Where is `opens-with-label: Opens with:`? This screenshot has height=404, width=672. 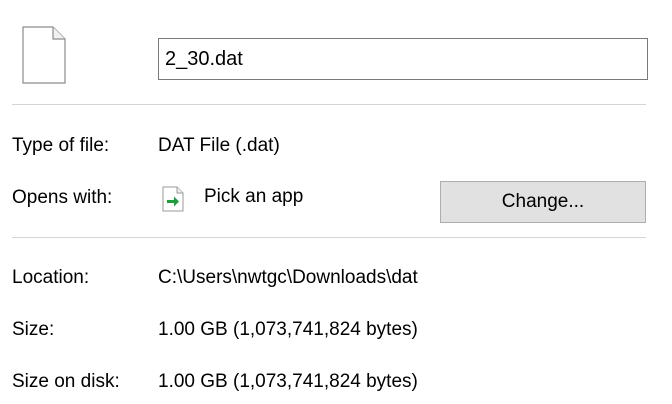
opens-with-label: Opens with: is located at coordinates (62, 197).